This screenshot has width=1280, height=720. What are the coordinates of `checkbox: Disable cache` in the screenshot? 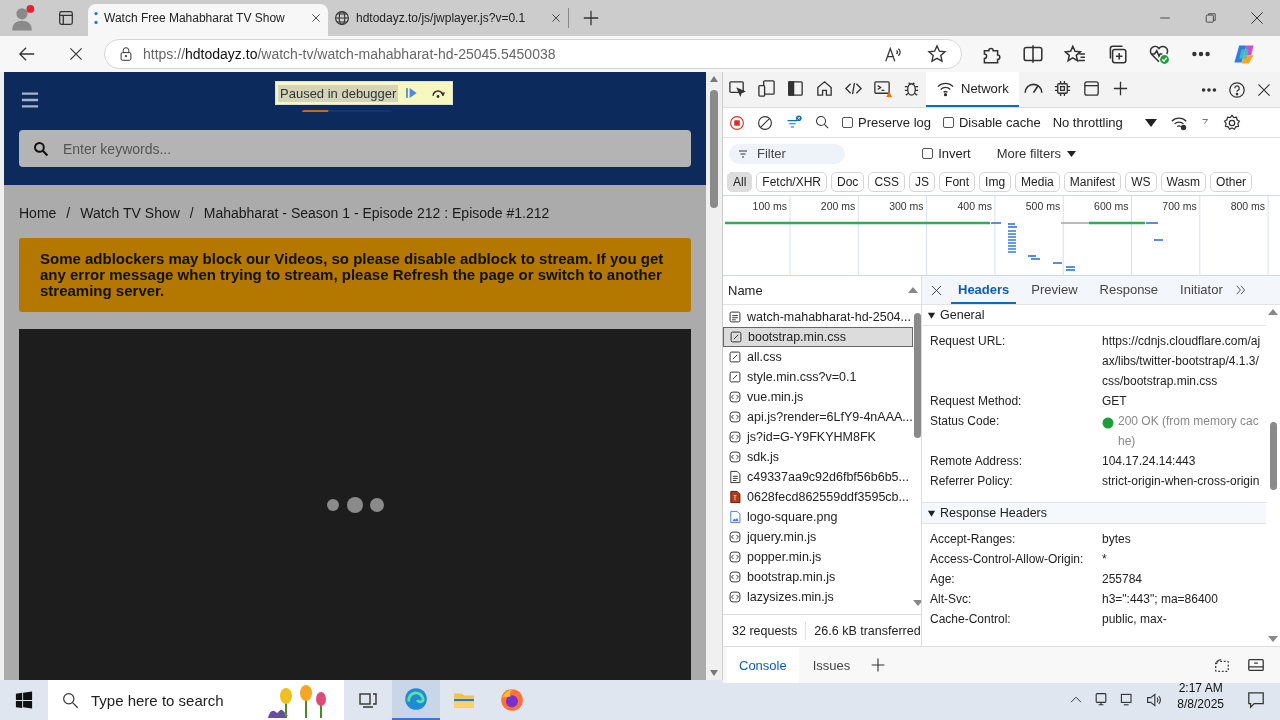 It's located at (992, 122).